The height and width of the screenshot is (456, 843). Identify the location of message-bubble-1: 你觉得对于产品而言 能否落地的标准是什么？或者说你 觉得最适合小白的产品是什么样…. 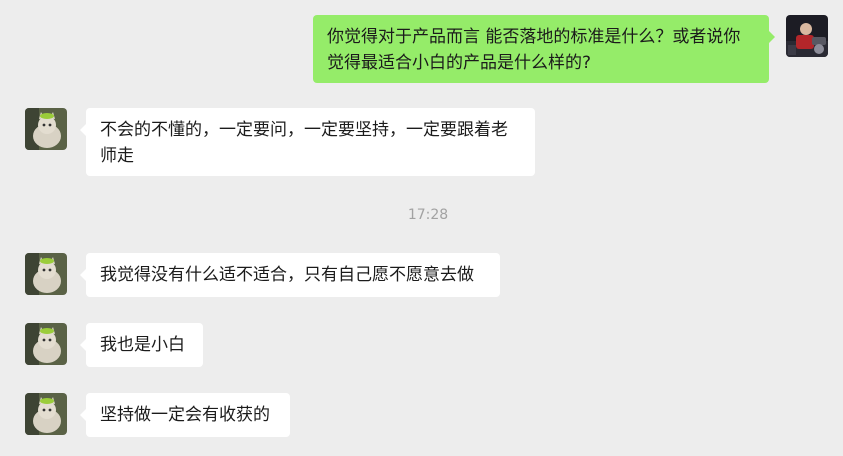
(544, 49).